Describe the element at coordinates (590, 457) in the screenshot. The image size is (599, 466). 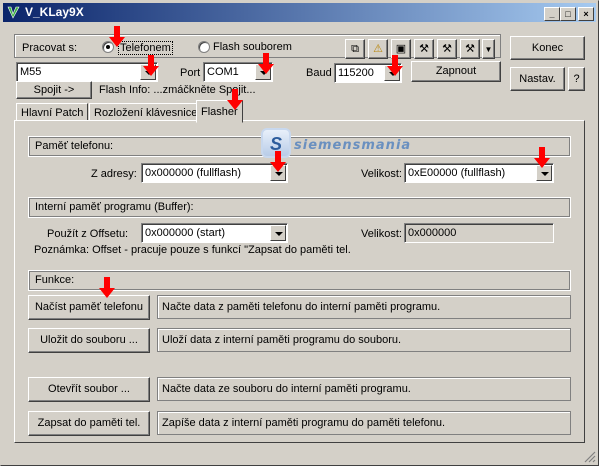
I see `resize-grip-icon` at that location.